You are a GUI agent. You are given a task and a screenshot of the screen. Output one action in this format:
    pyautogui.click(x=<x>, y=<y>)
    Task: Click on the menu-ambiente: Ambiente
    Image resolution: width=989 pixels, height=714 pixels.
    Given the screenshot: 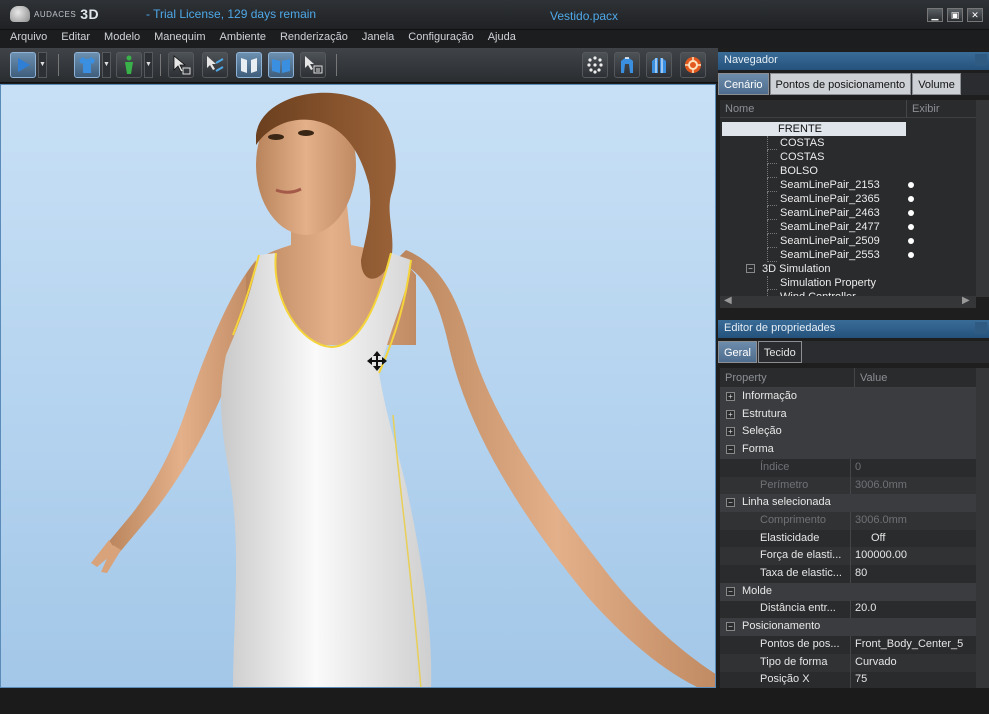 What is the action you would take?
    pyautogui.click(x=242, y=39)
    